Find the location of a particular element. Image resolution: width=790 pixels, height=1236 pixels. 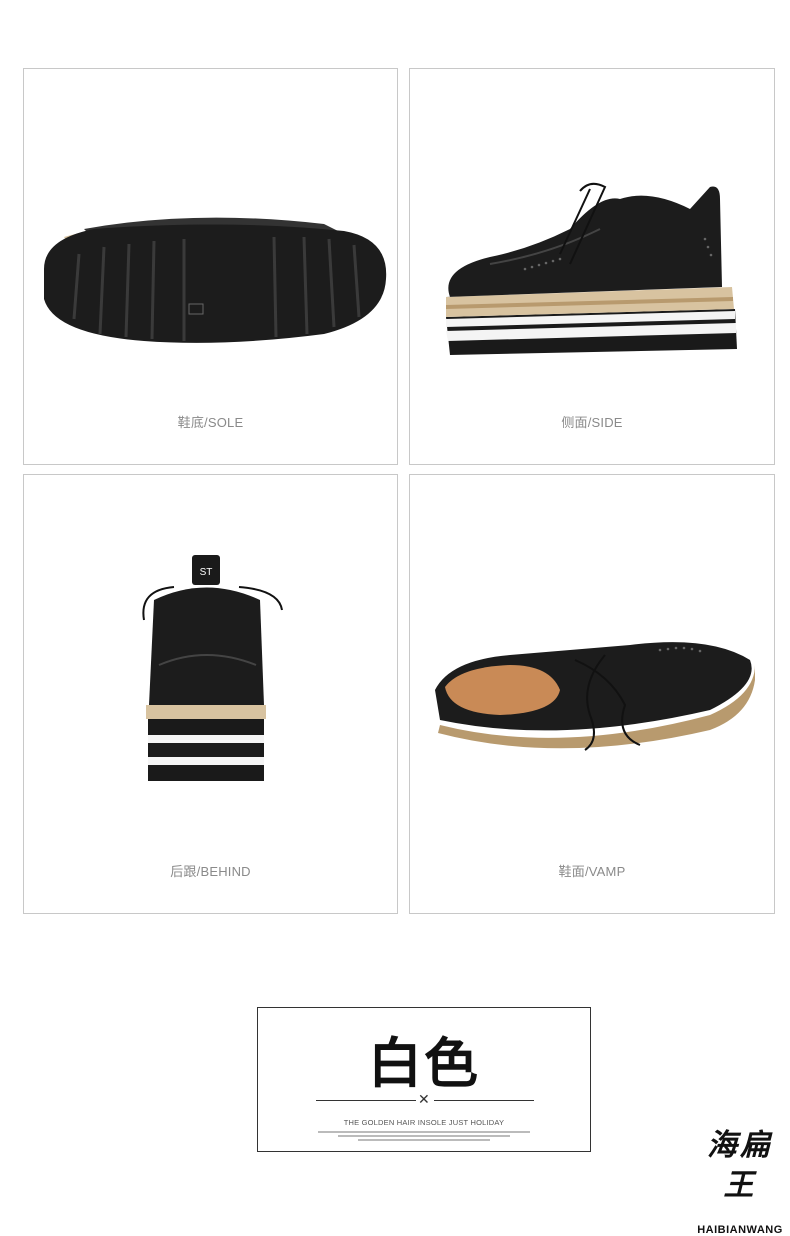

product-panel-side: 侧面/SIDE is located at coordinates (592, 266).